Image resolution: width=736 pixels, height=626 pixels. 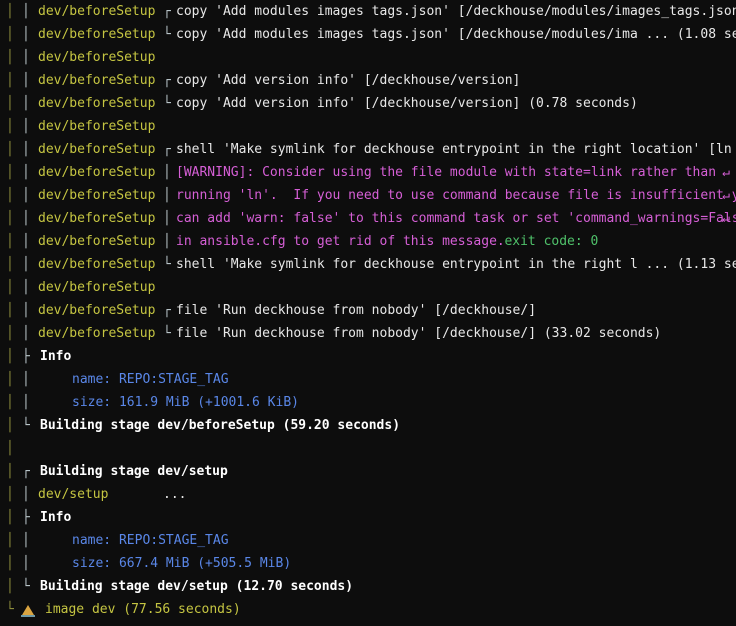 What do you see at coordinates (143, 609) in the screenshot?
I see `line-text: image dev (77.56 seconds)` at bounding box center [143, 609].